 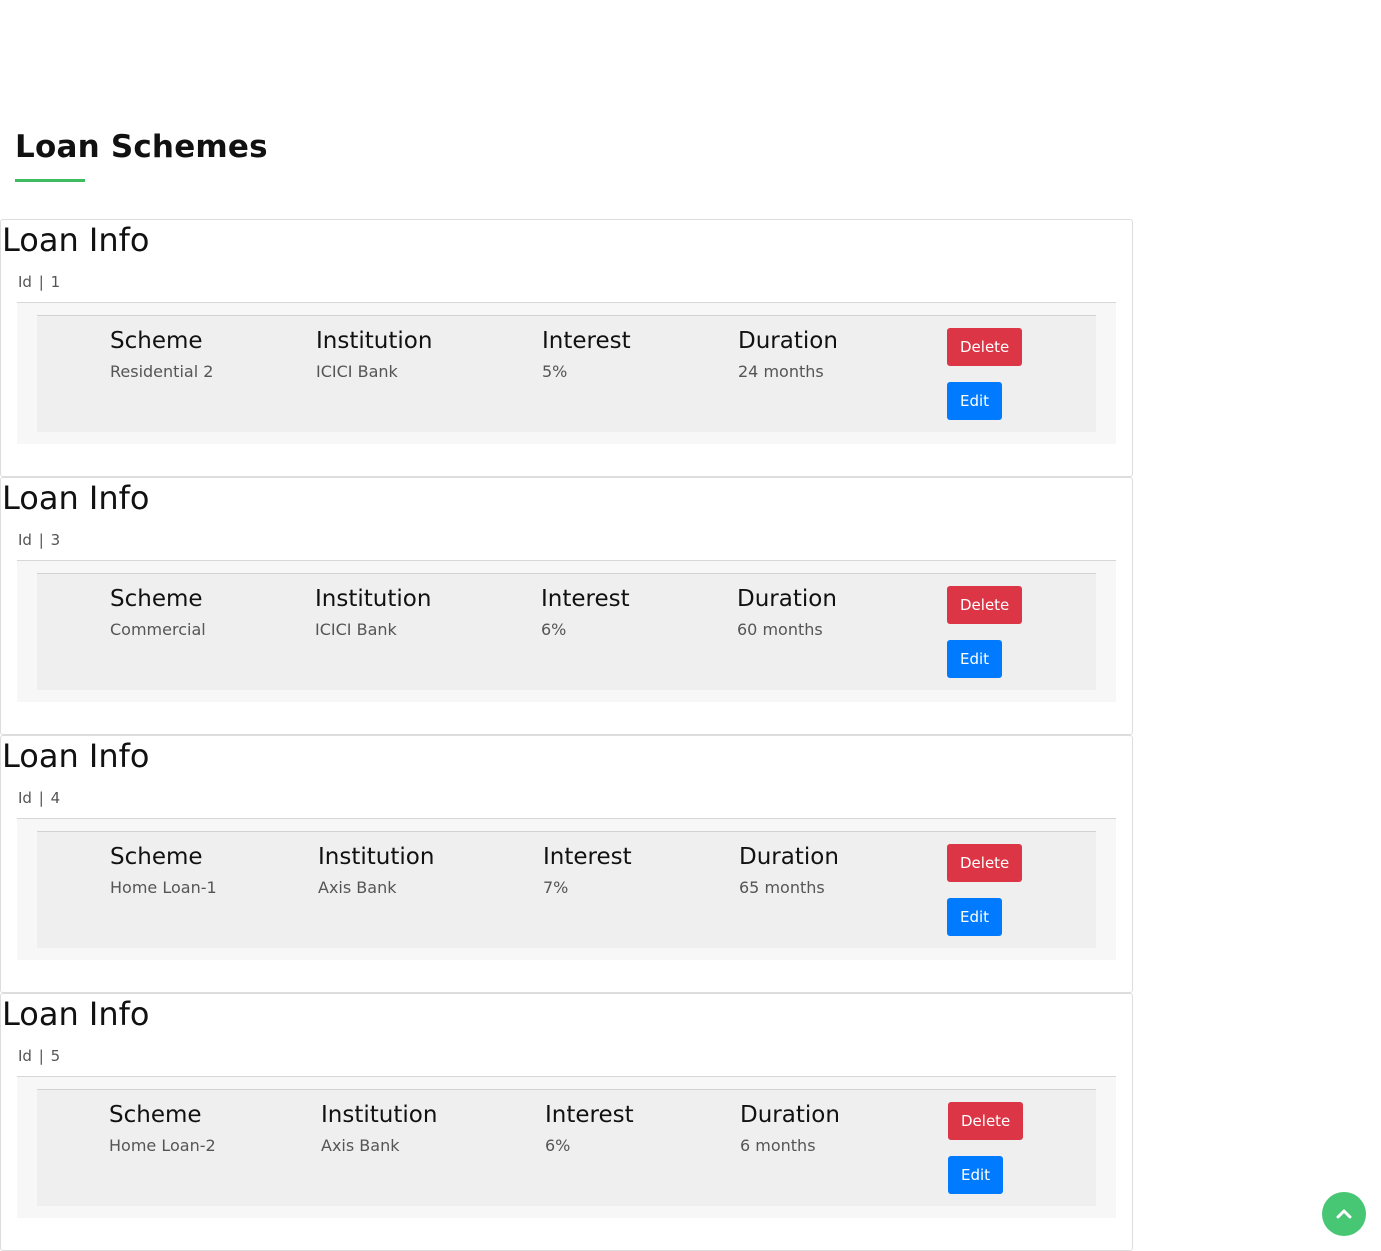 I want to click on scheme-value: Home Loan-1, so click(x=163, y=887).